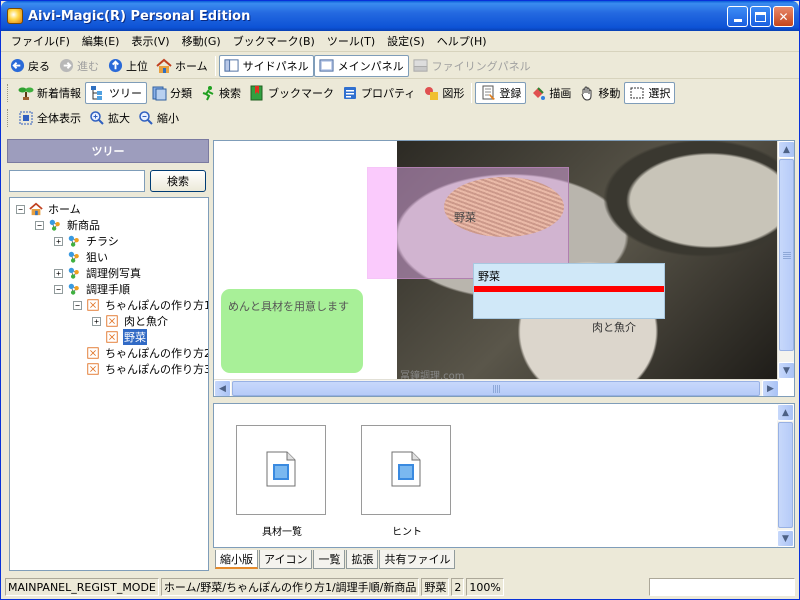 Image resolution: width=800 pixels, height=600 pixels. What do you see at coordinates (178, 181) in the screenshot?
I see `tree-search-button: 検索` at bounding box center [178, 181].